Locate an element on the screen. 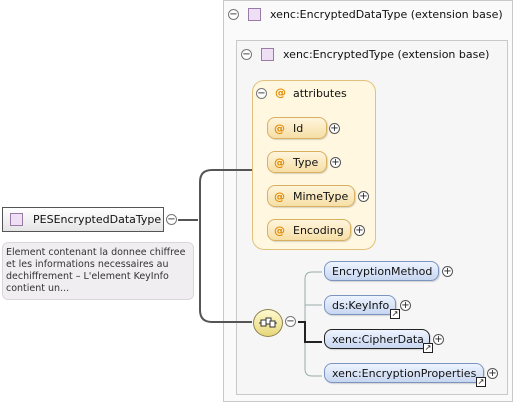  element-label: ds:KeyInfo is located at coordinates (361, 305).